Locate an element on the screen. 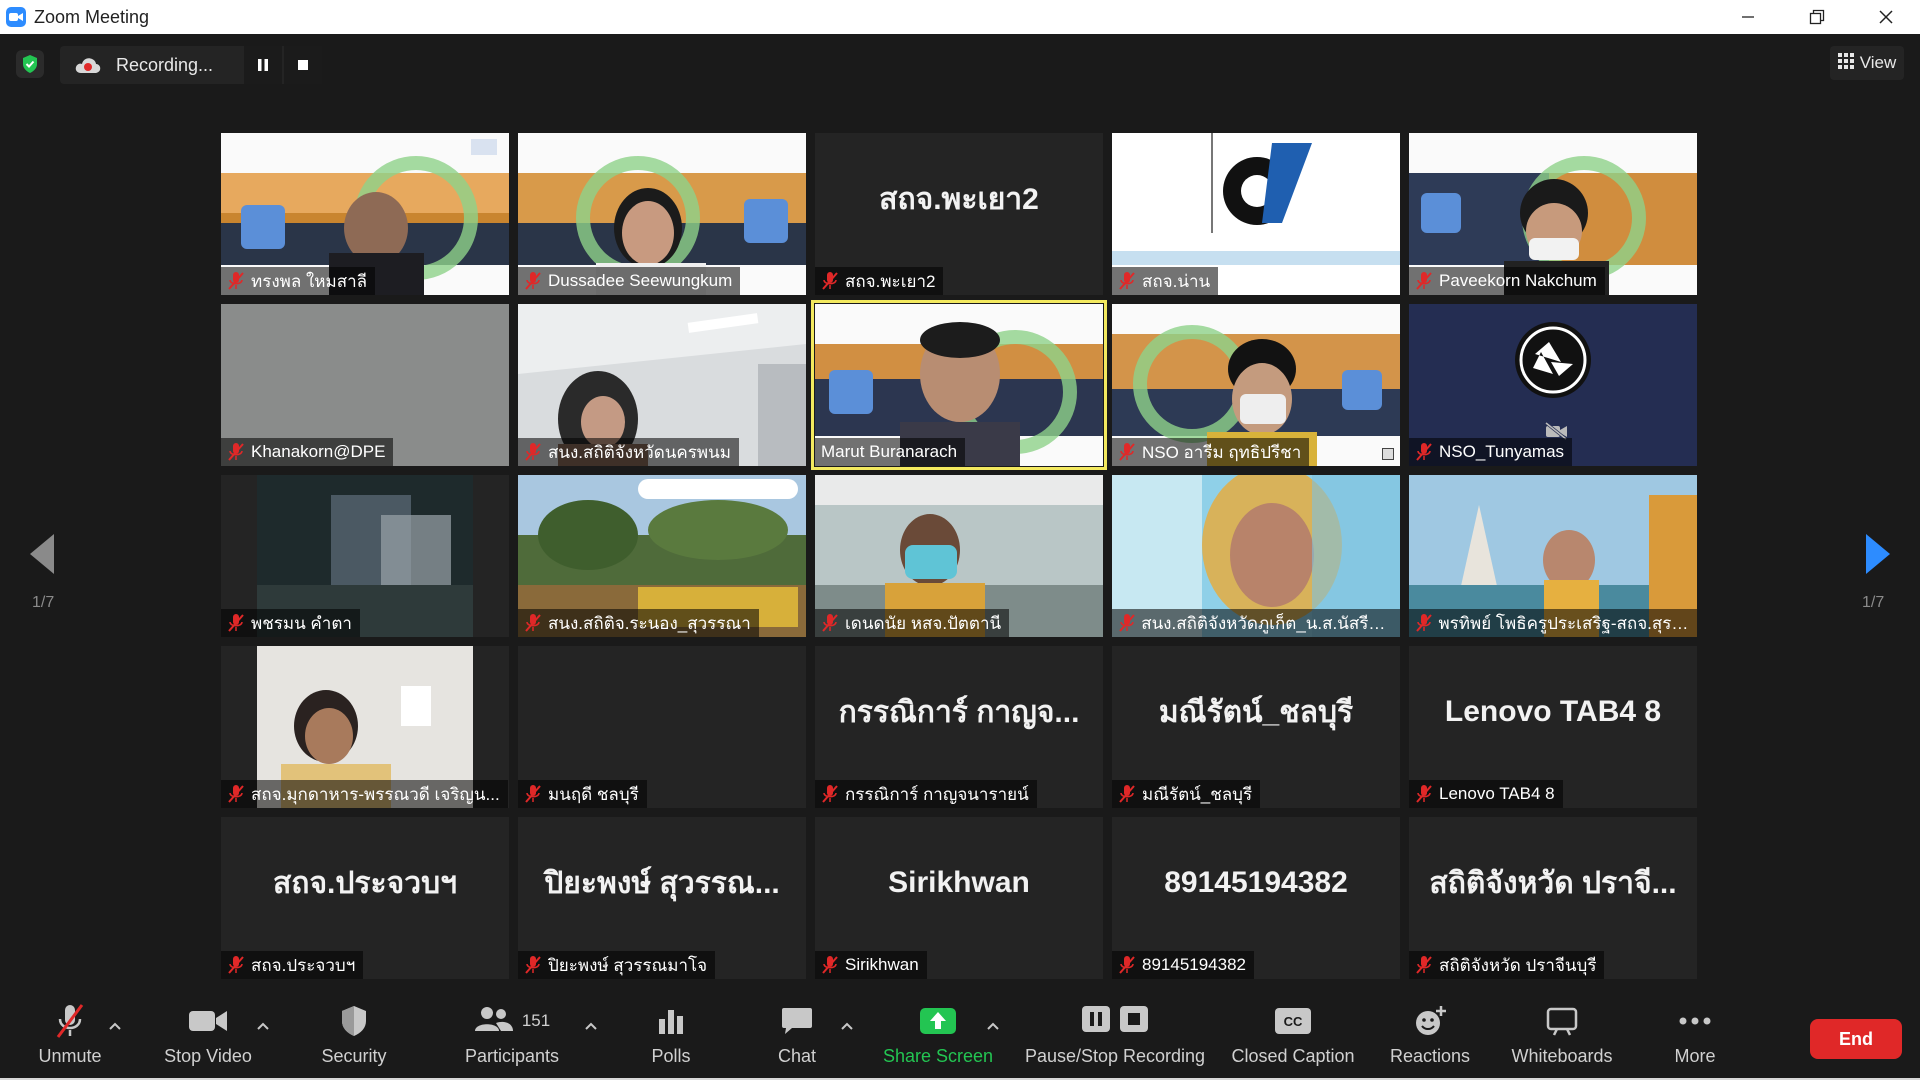 The image size is (1920, 1080). video-tile: สนง.สถิติจังหวัดนครพนม is located at coordinates (662, 385).